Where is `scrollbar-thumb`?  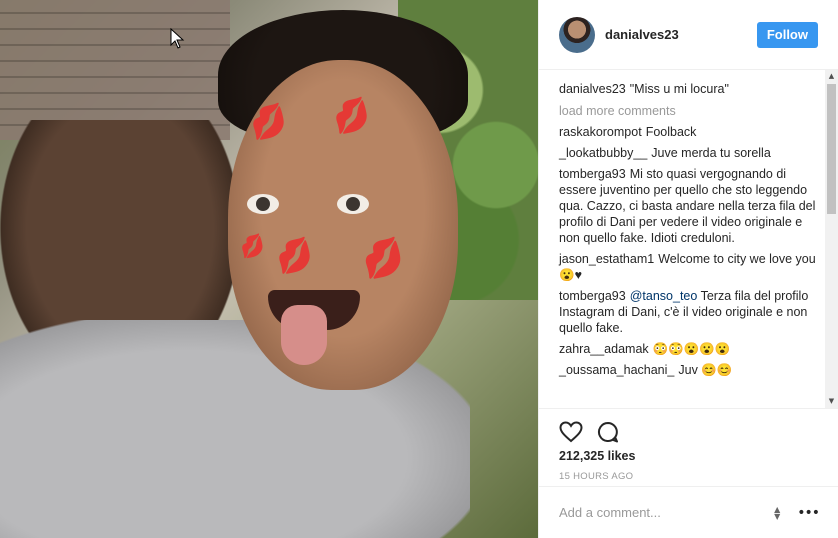
scrollbar-thumb is located at coordinates (831, 149).